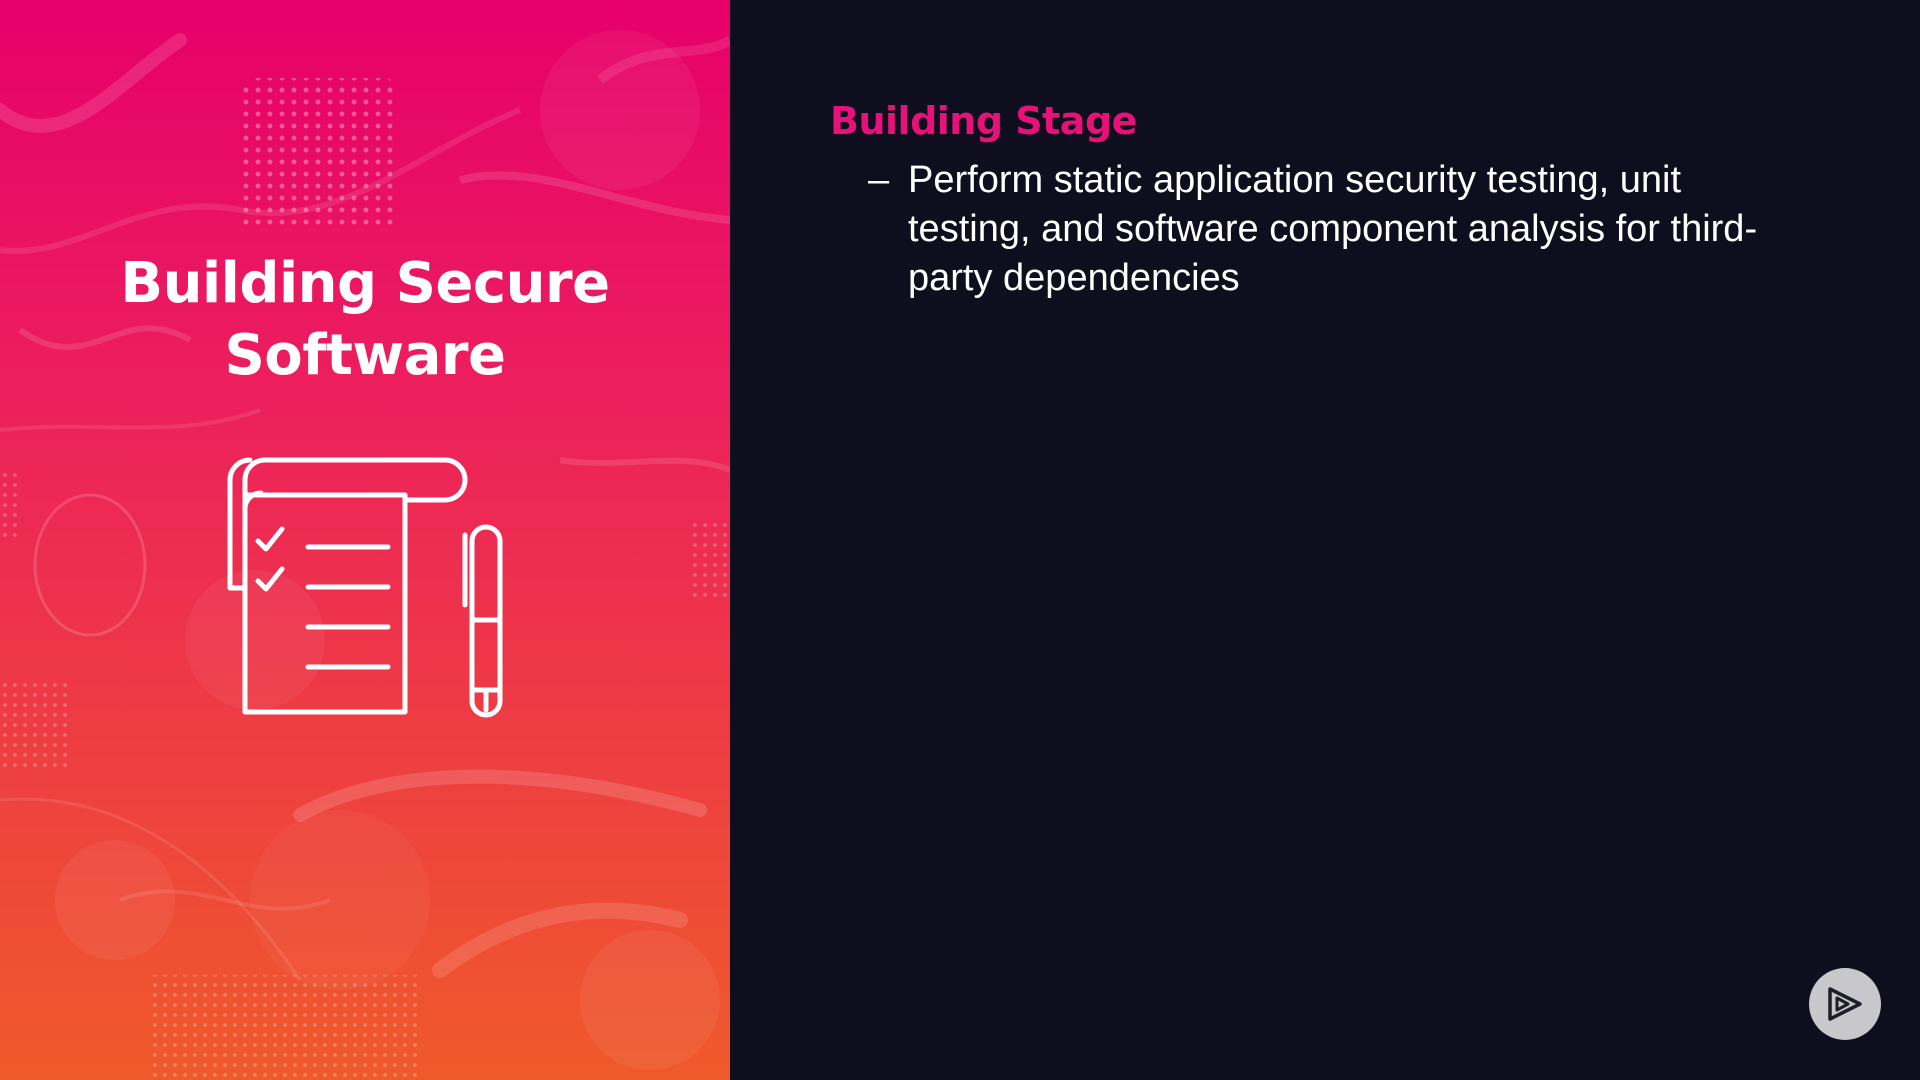  Describe the element at coordinates (365, 587) in the screenshot. I see `checklist-with-pen-icon` at that location.